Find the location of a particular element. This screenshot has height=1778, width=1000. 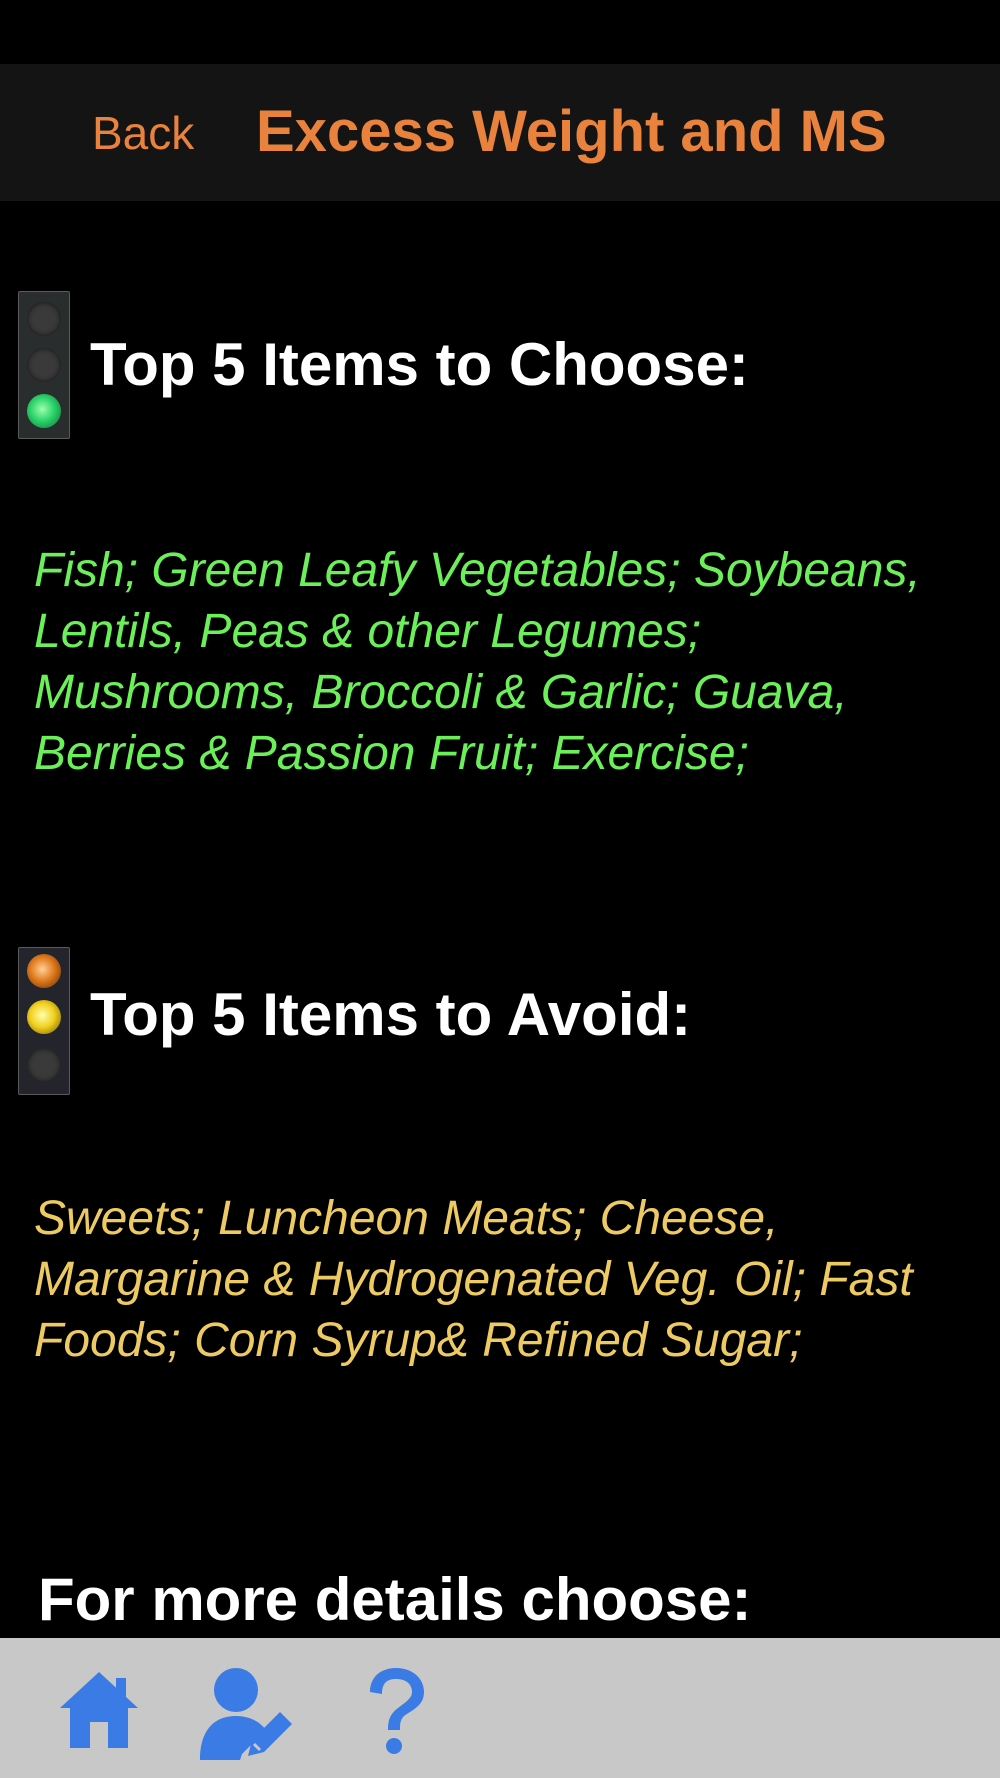

green-traffic-light-icon is located at coordinates (44, 365).